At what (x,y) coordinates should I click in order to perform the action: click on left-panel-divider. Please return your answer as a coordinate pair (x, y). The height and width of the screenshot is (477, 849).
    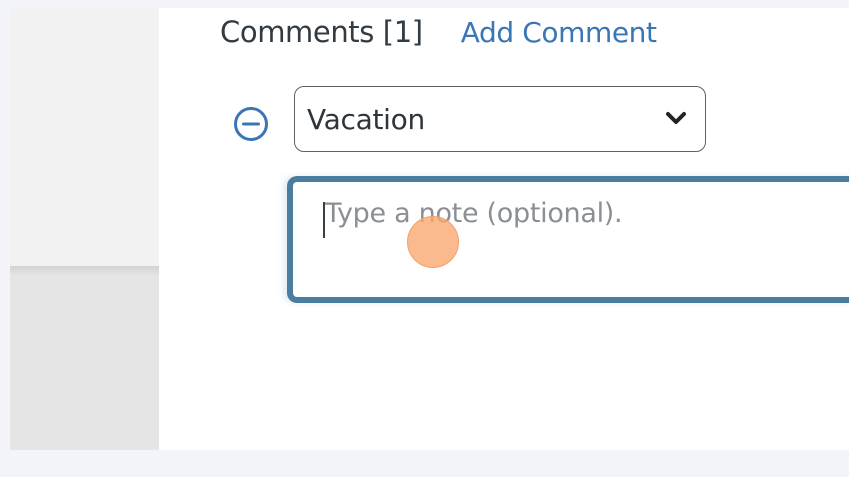
    Looking at the image, I should click on (84, 271).